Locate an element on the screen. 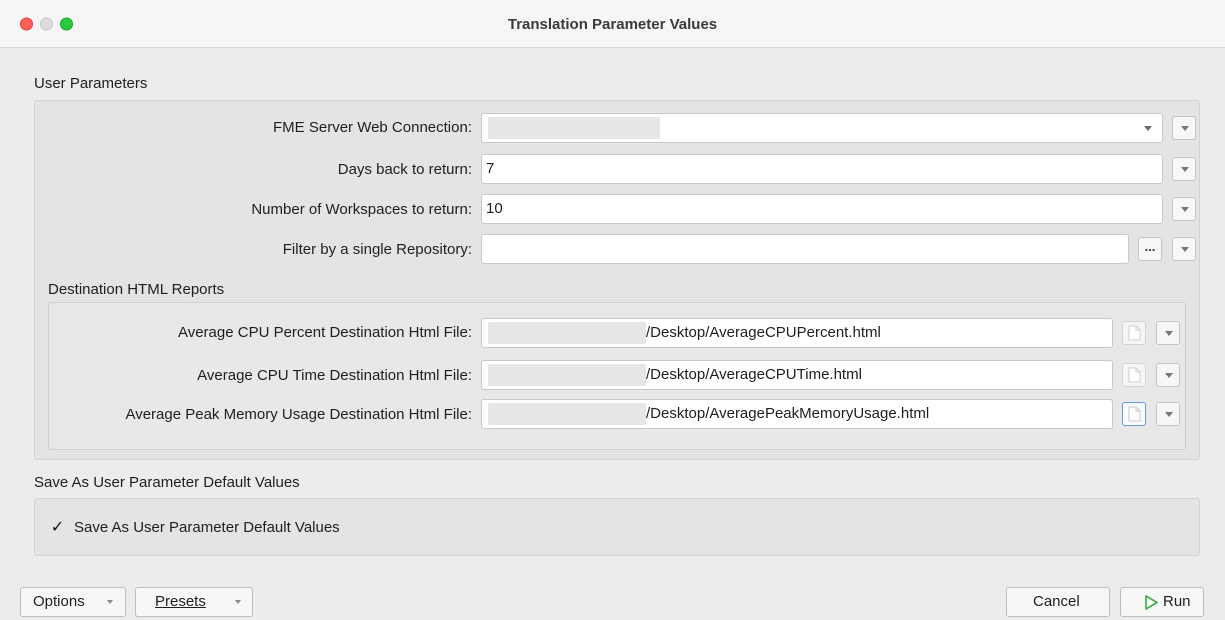 The height and width of the screenshot is (620, 1225). repository-menu-button is located at coordinates (1184, 249).